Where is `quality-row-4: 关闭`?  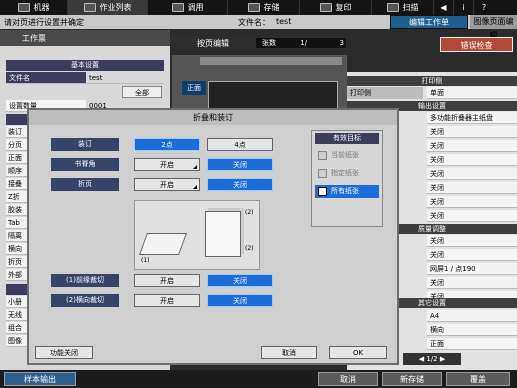 quality-row-4: 关闭 is located at coordinates (472, 283).